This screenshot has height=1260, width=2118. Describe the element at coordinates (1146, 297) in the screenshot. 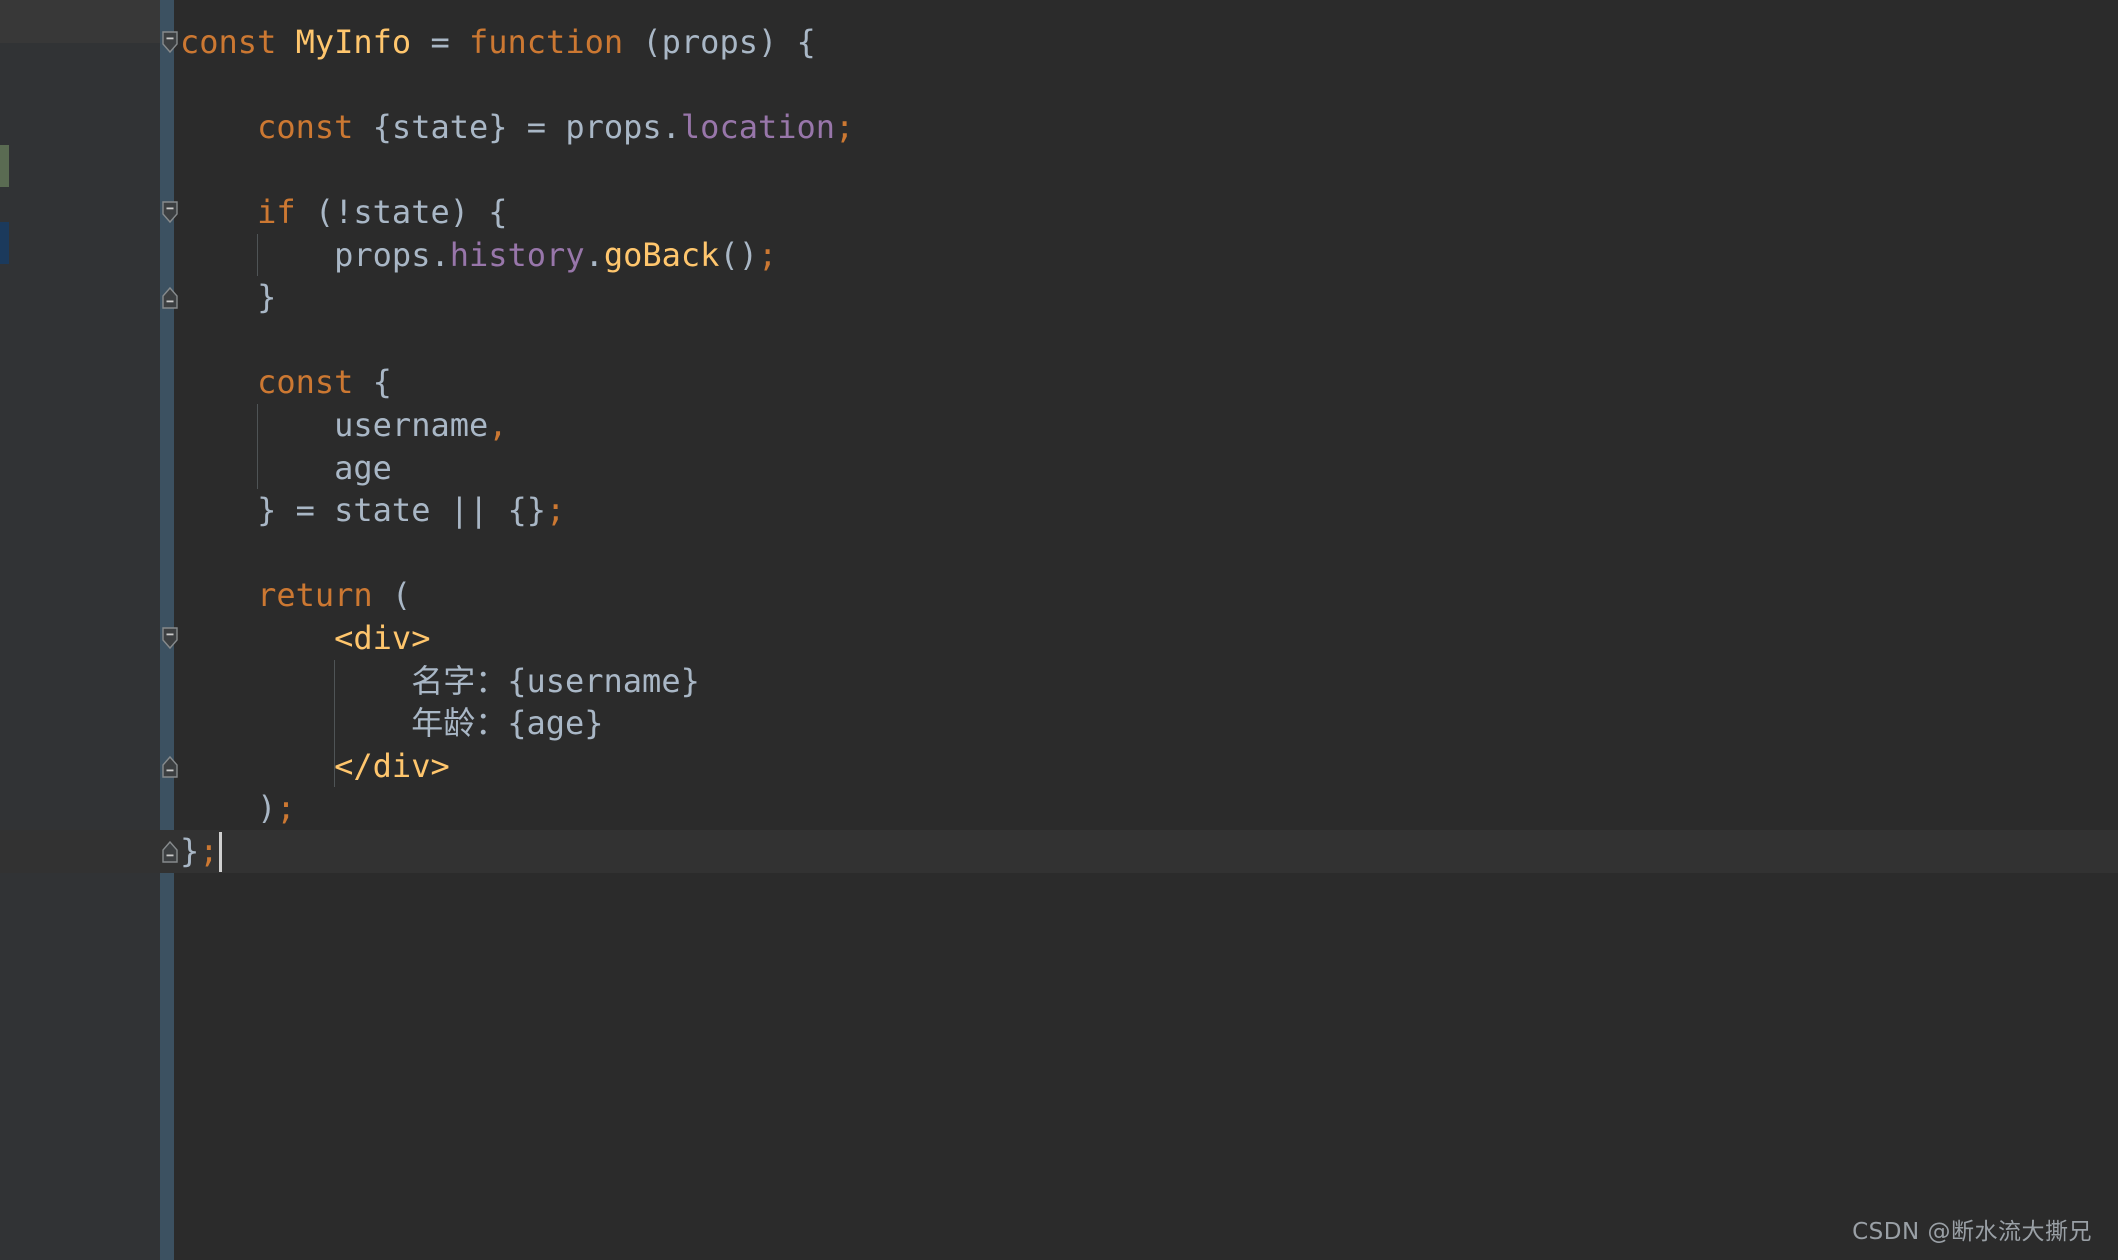

I see `code-line: }` at that location.